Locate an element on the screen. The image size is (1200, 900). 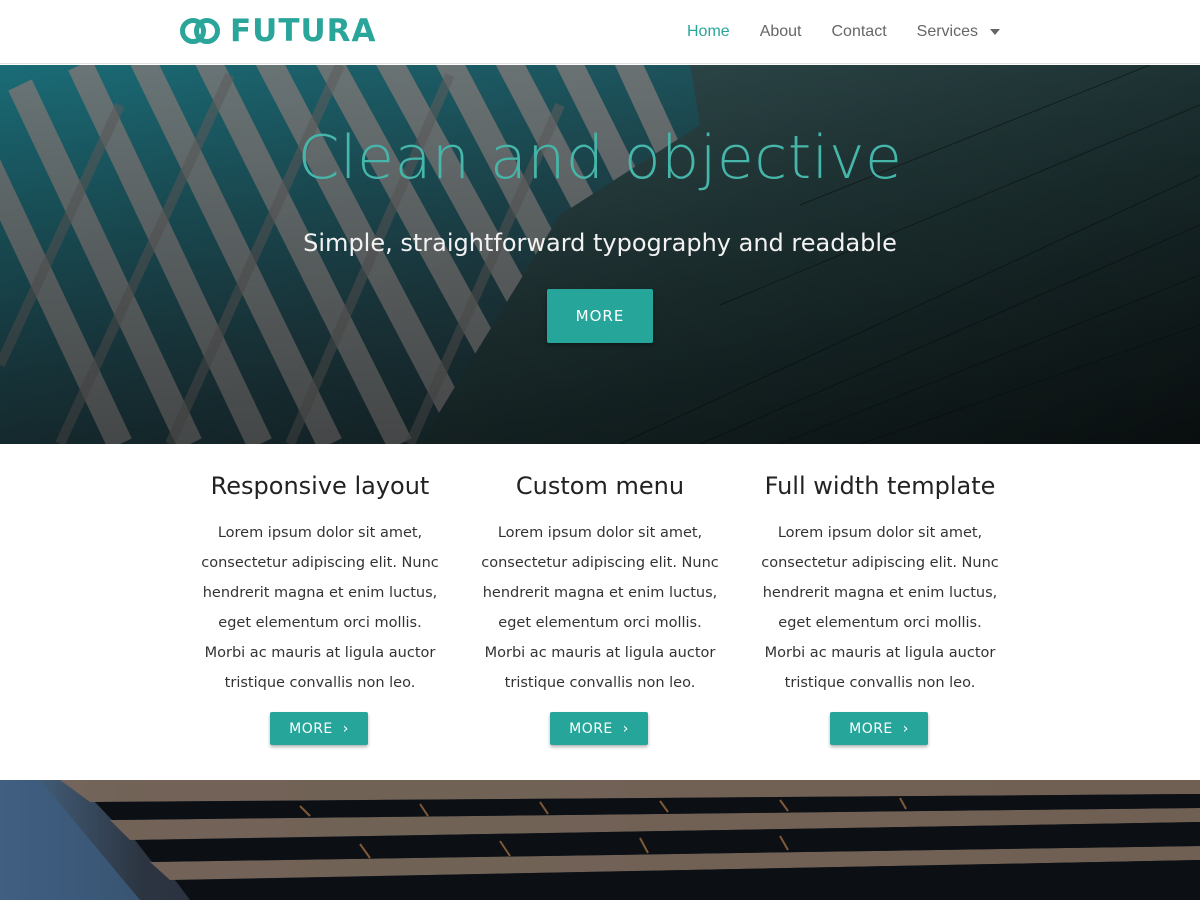
overlapping-rings-icon is located at coordinates (200, 31).